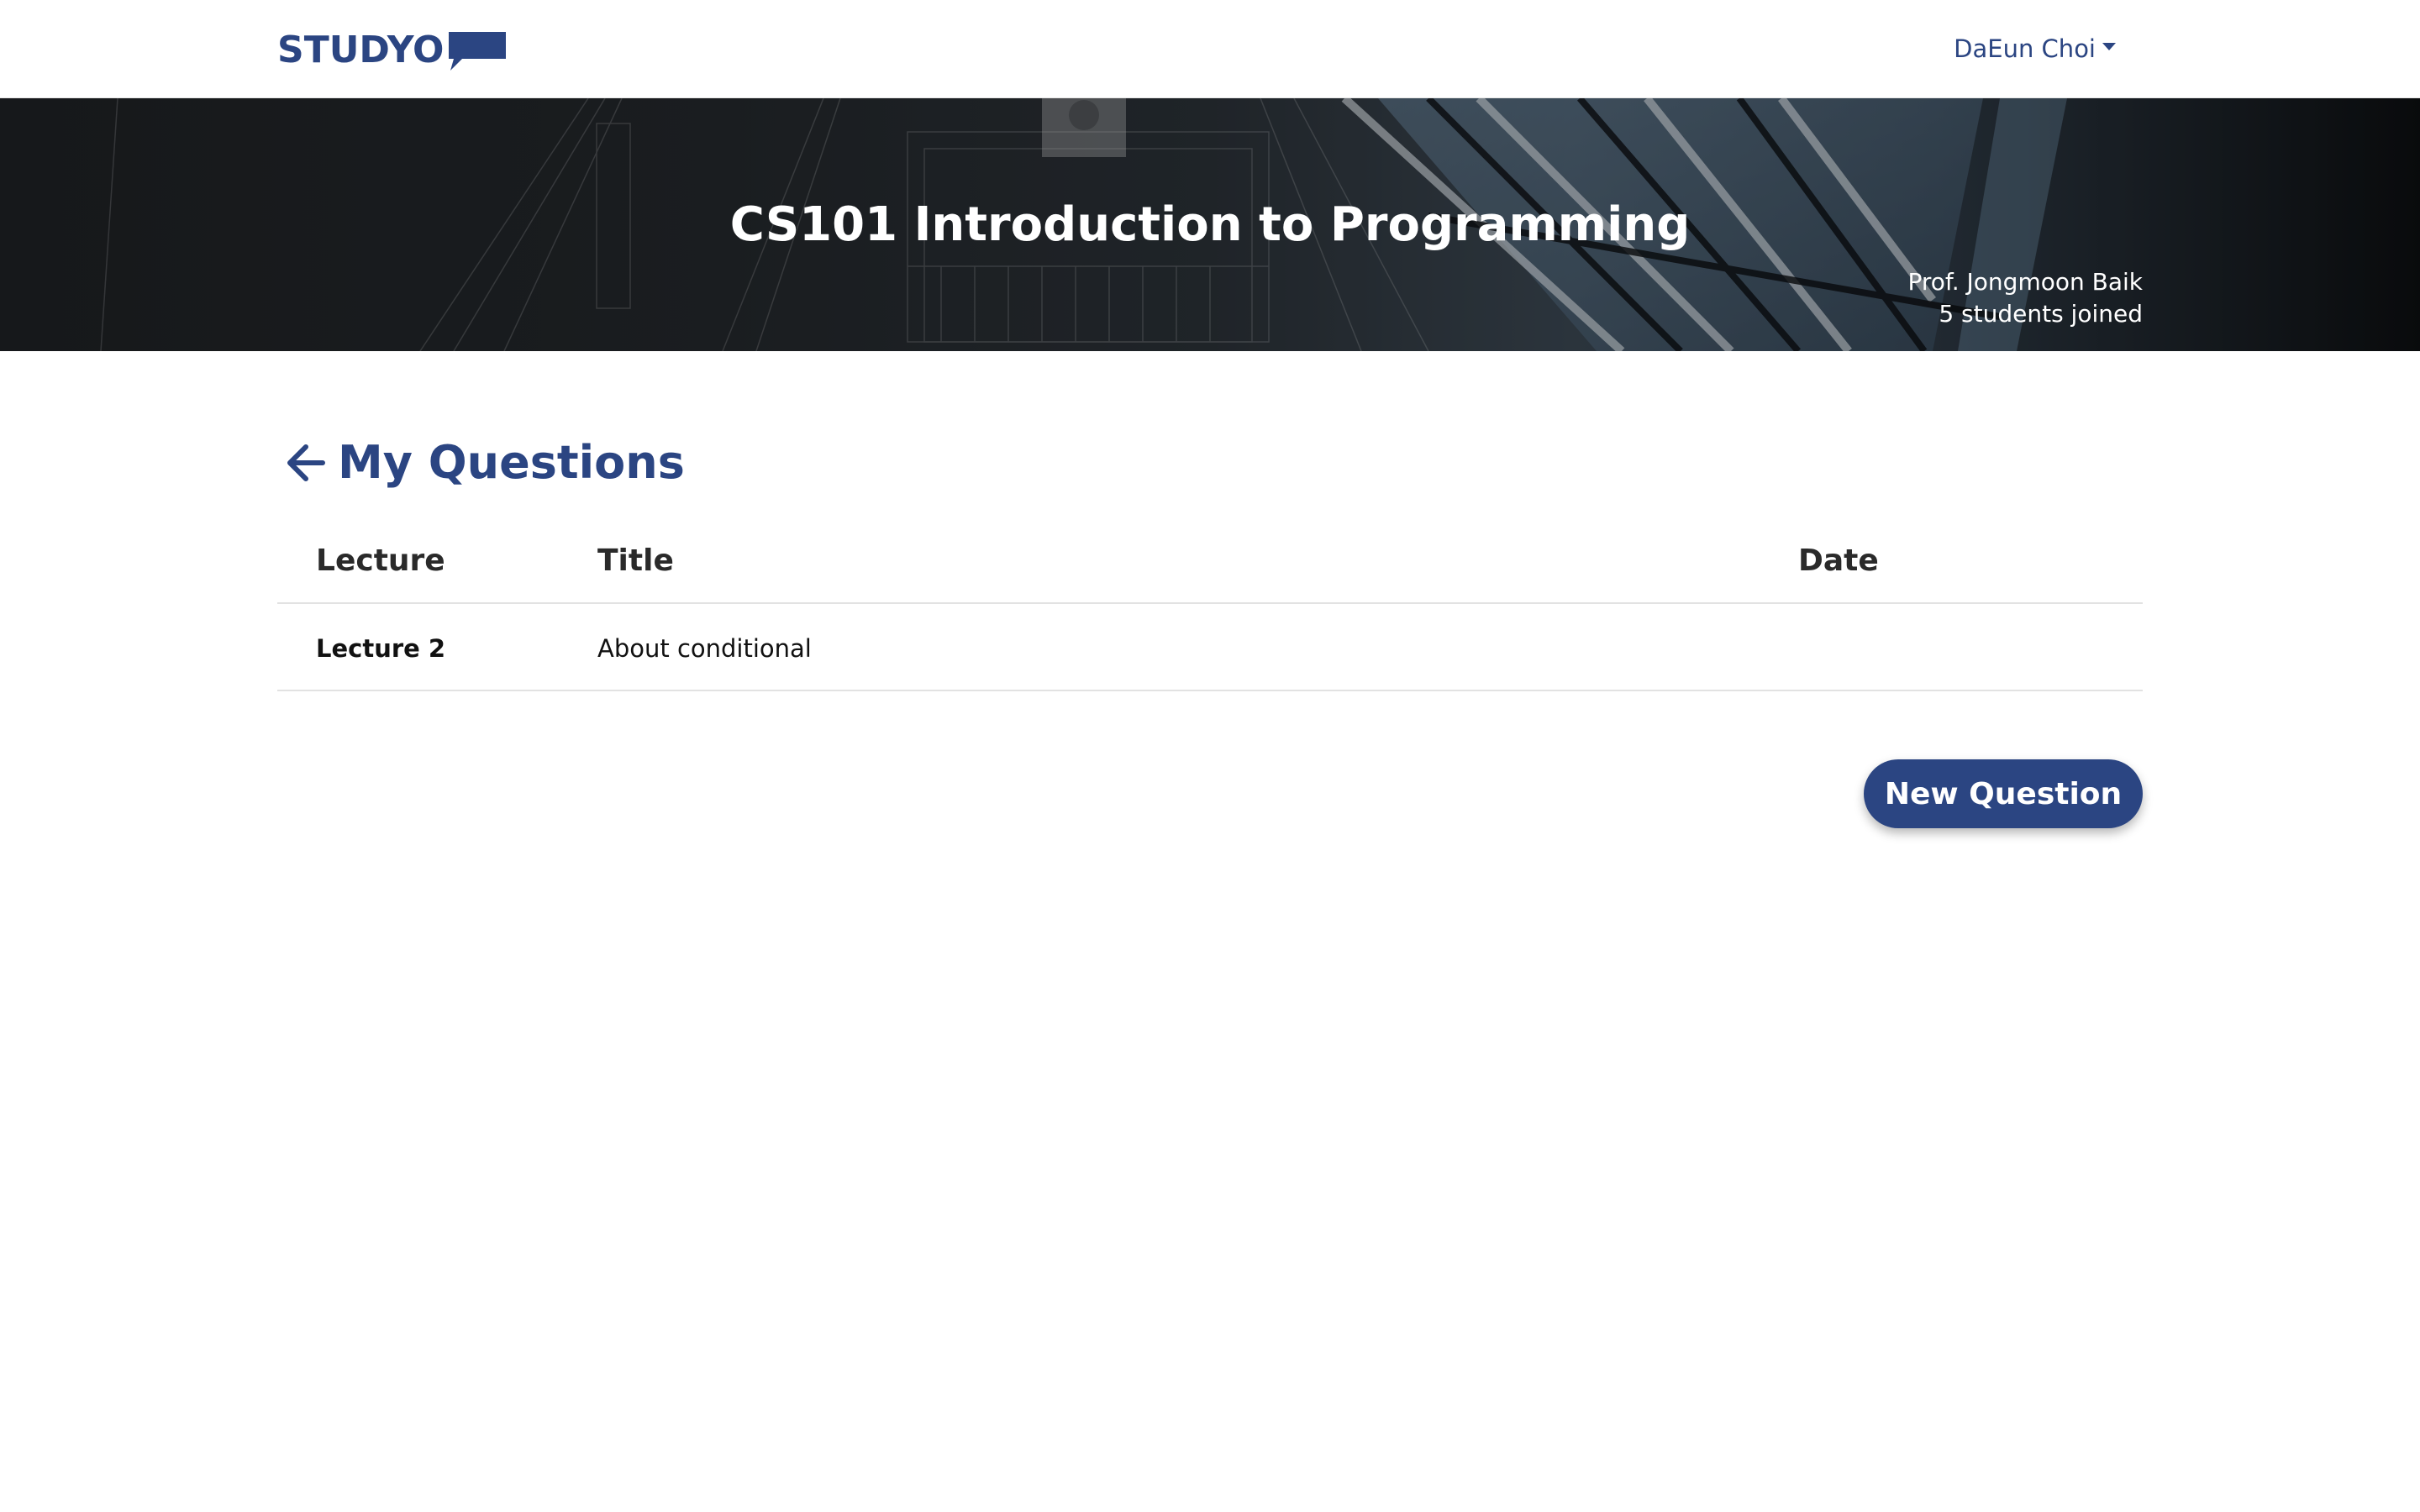 The image size is (2420, 1512). Describe the element at coordinates (381, 648) in the screenshot. I see `row-lecture: Lecture 2` at that location.